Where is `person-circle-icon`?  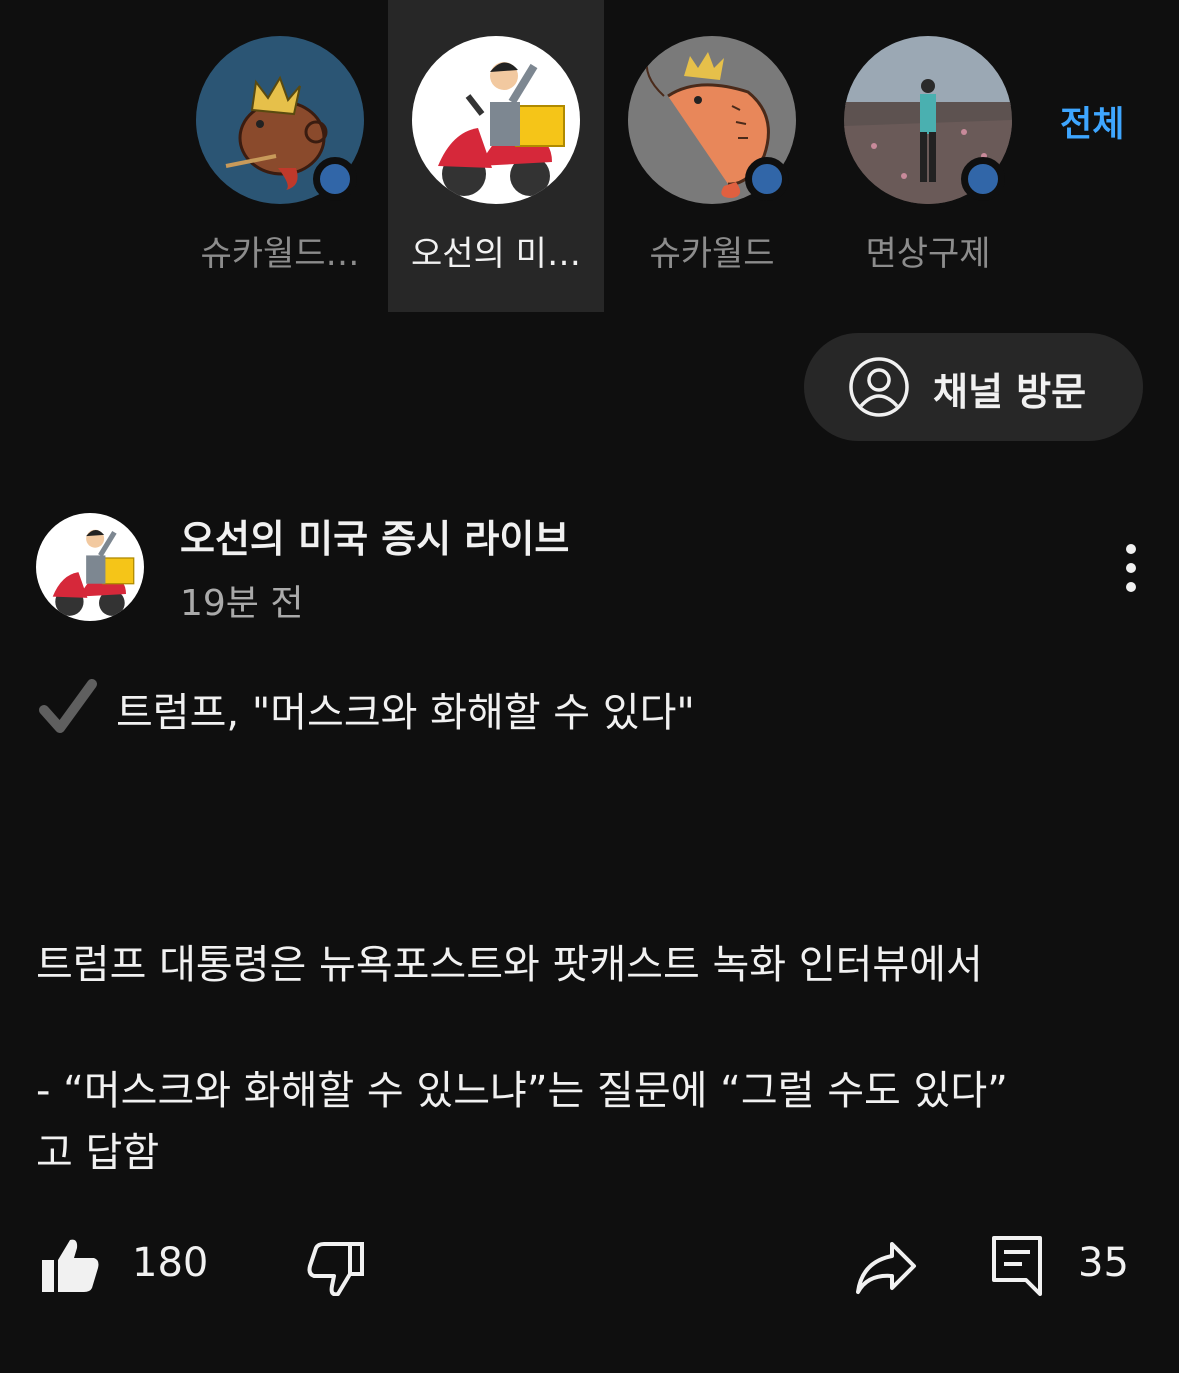 person-circle-icon is located at coordinates (879, 387).